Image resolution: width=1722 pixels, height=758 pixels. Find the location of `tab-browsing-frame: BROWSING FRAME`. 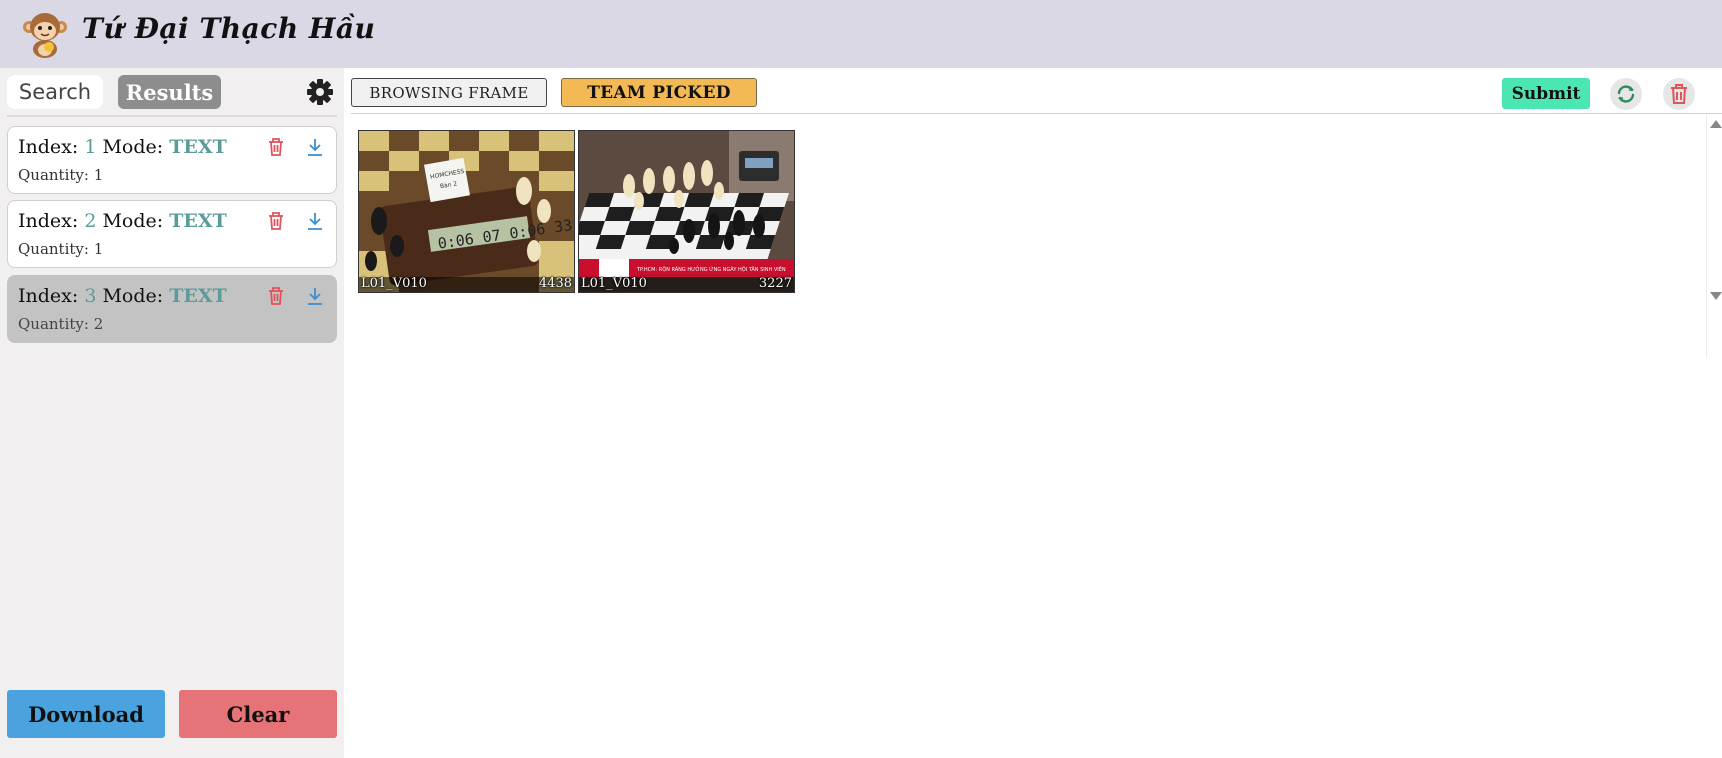

tab-browsing-frame: BROWSING FRAME is located at coordinates (449, 92).